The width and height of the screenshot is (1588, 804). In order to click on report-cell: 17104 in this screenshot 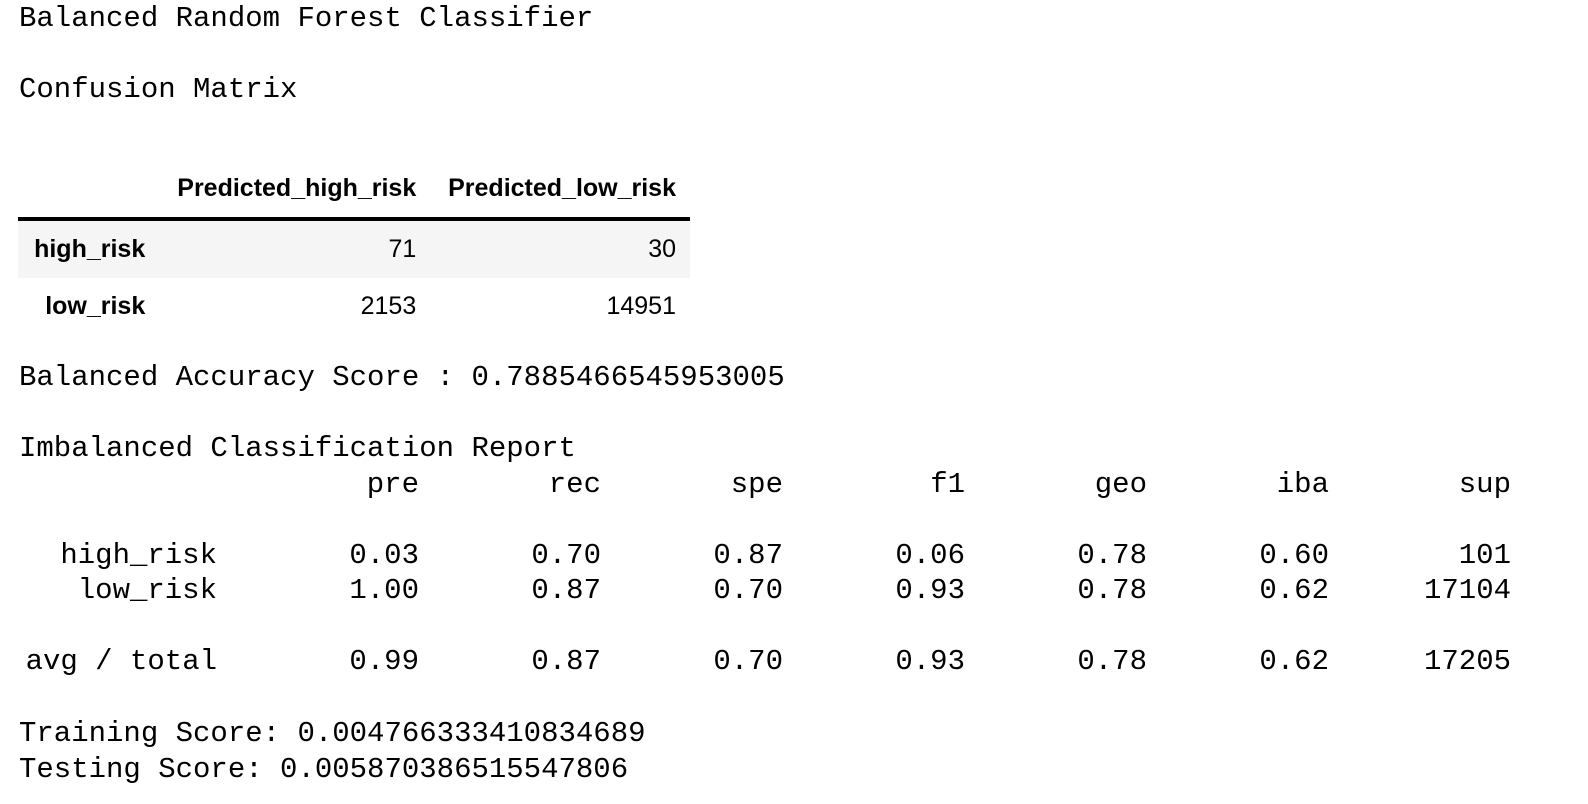, I will do `click(1467, 590)`.